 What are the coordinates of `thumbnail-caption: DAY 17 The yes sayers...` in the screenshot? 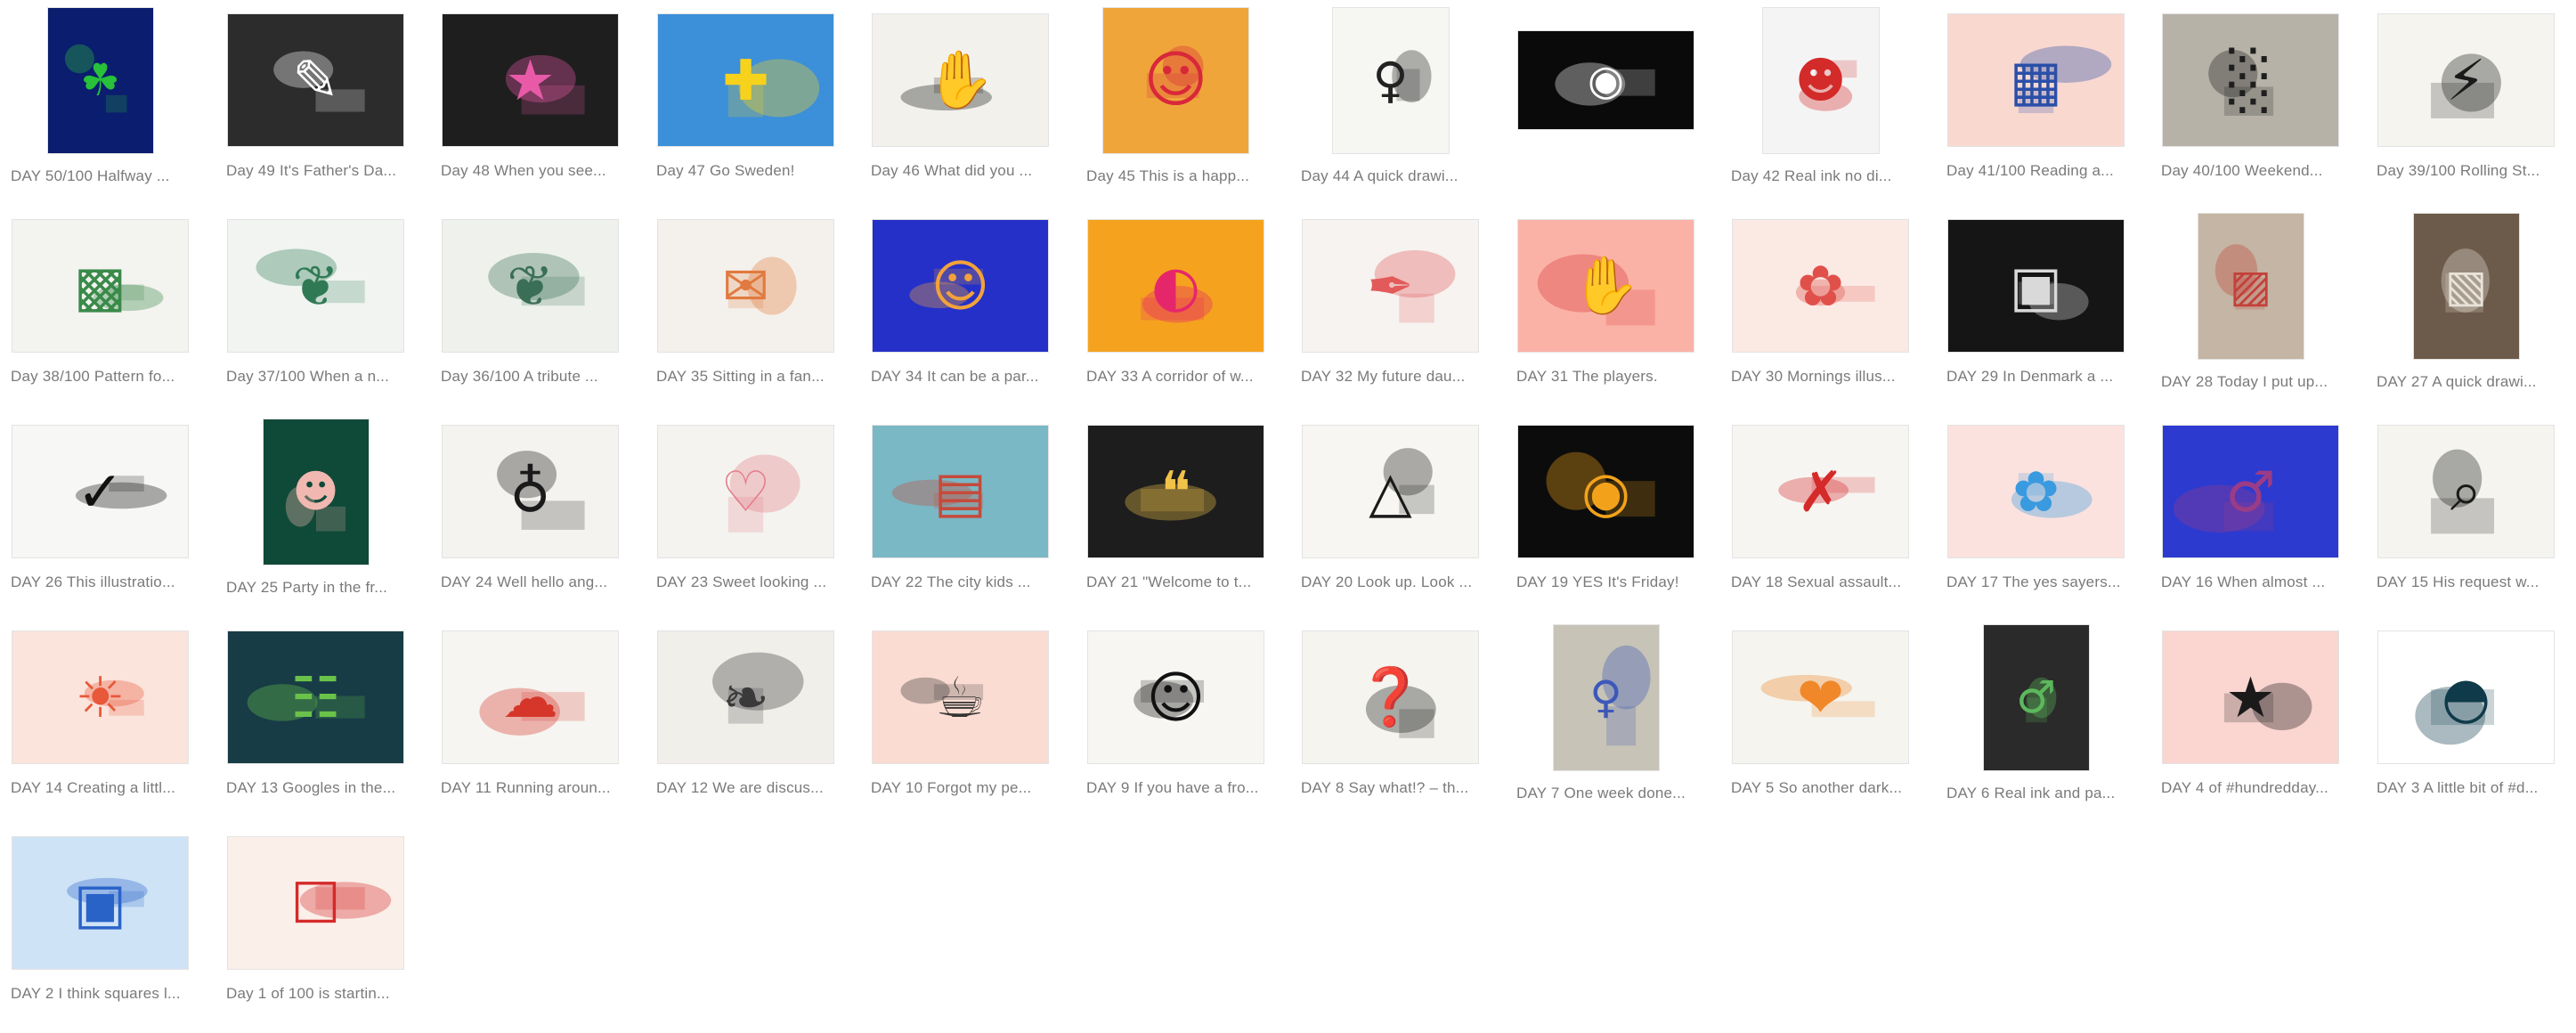 It's located at (2035, 582).